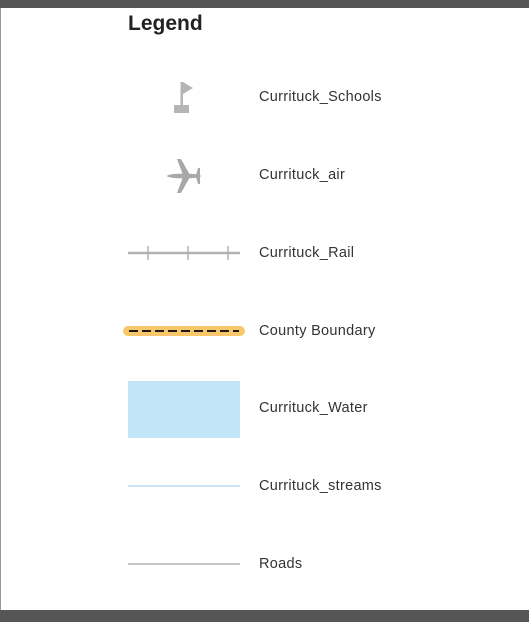 The height and width of the screenshot is (622, 529). I want to click on legend-item-county-boundary: County Boundary, so click(320, 332).